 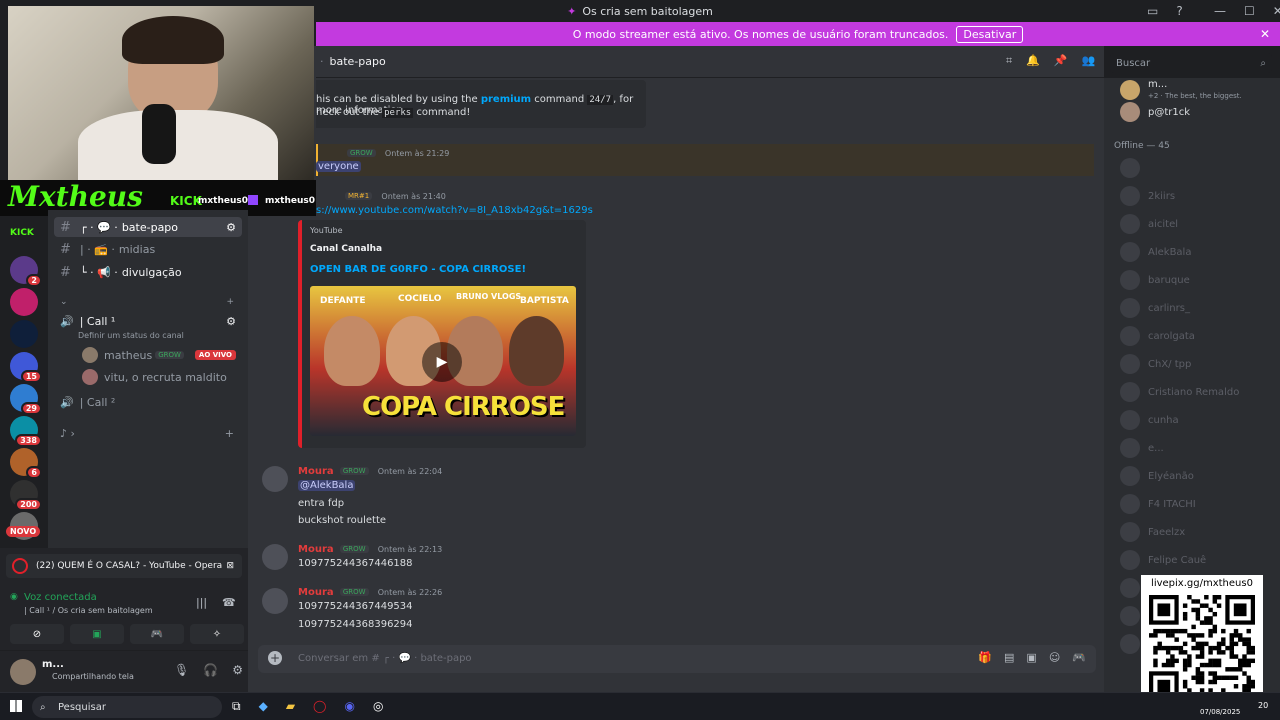 What do you see at coordinates (236, 706) in the screenshot?
I see `task-view-icon: ⧉` at bounding box center [236, 706].